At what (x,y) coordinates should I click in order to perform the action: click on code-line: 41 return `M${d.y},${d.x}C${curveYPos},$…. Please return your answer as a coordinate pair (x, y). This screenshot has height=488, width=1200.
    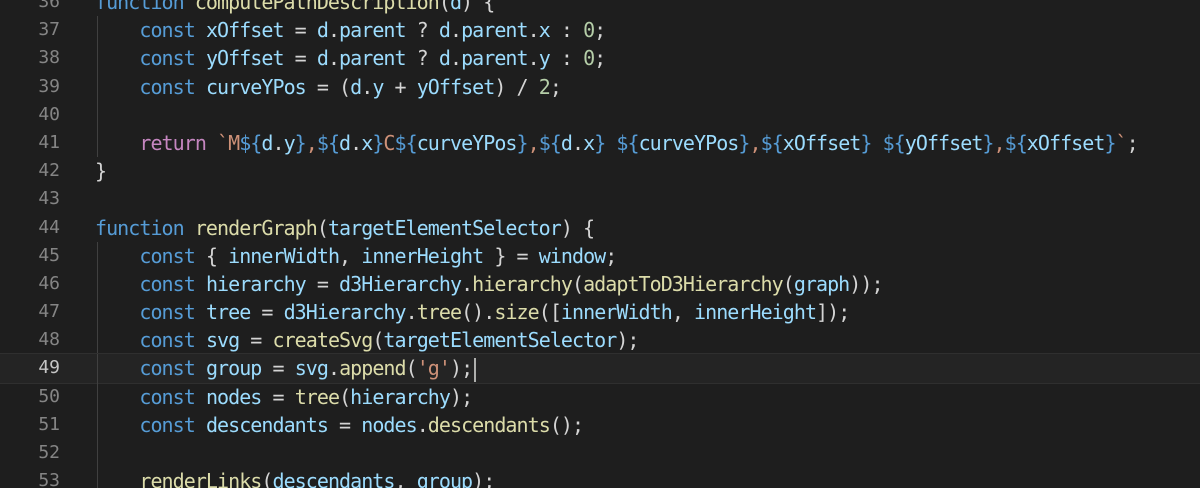
    Looking at the image, I should click on (600, 143).